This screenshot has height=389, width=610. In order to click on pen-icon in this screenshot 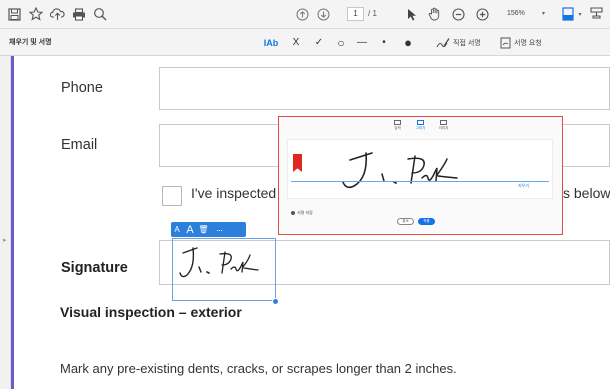, I will do `click(420, 122)`.